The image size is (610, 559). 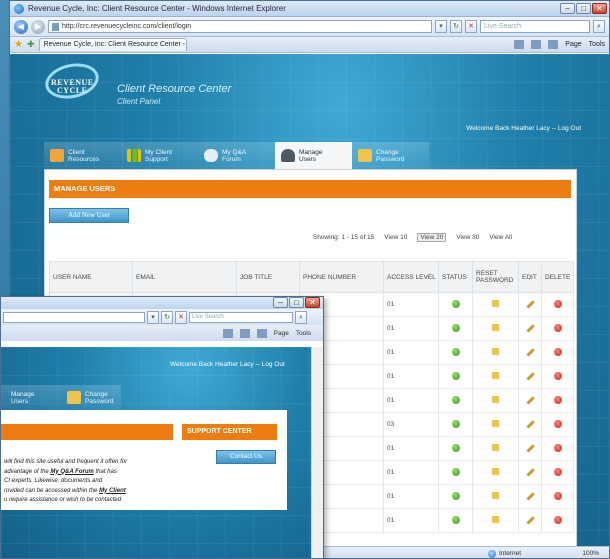 What do you see at coordinates (23, 397) in the screenshot?
I see `nav-label: Manage Users` at bounding box center [23, 397].